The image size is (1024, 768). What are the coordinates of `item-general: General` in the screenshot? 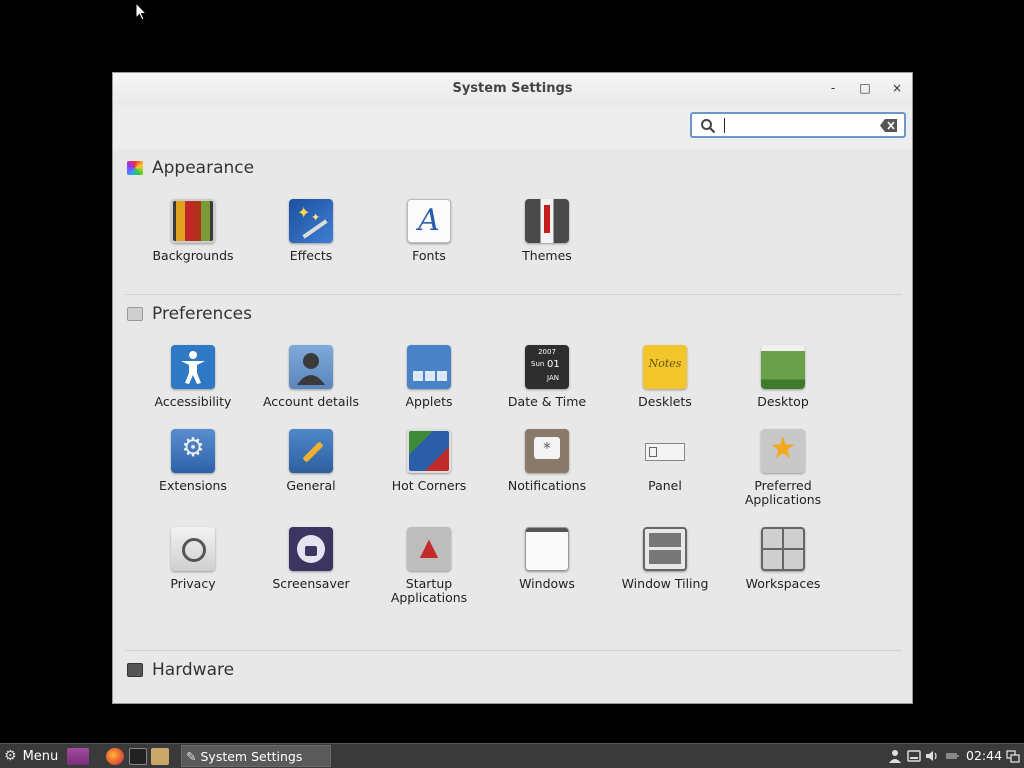 It's located at (311, 461).